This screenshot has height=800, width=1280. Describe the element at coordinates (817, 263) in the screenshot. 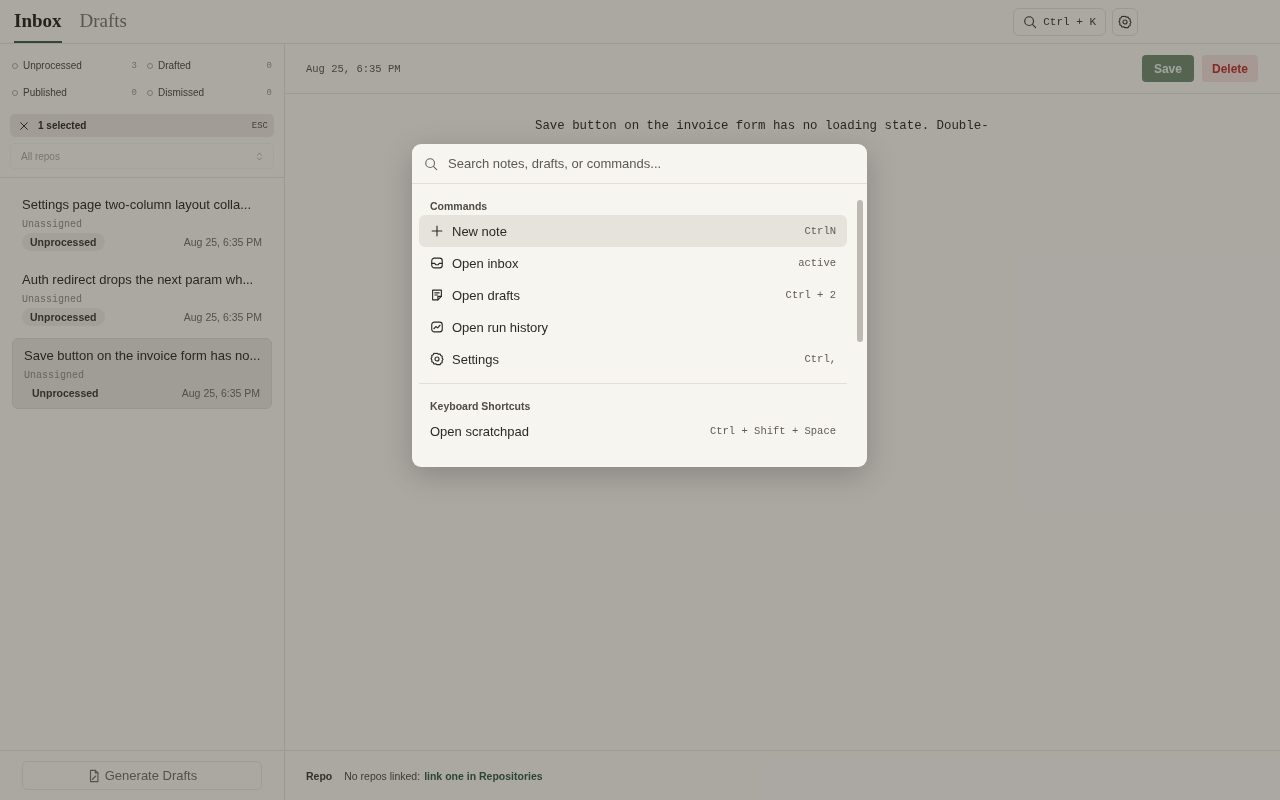

I see `shortcut-hint: active` at that location.